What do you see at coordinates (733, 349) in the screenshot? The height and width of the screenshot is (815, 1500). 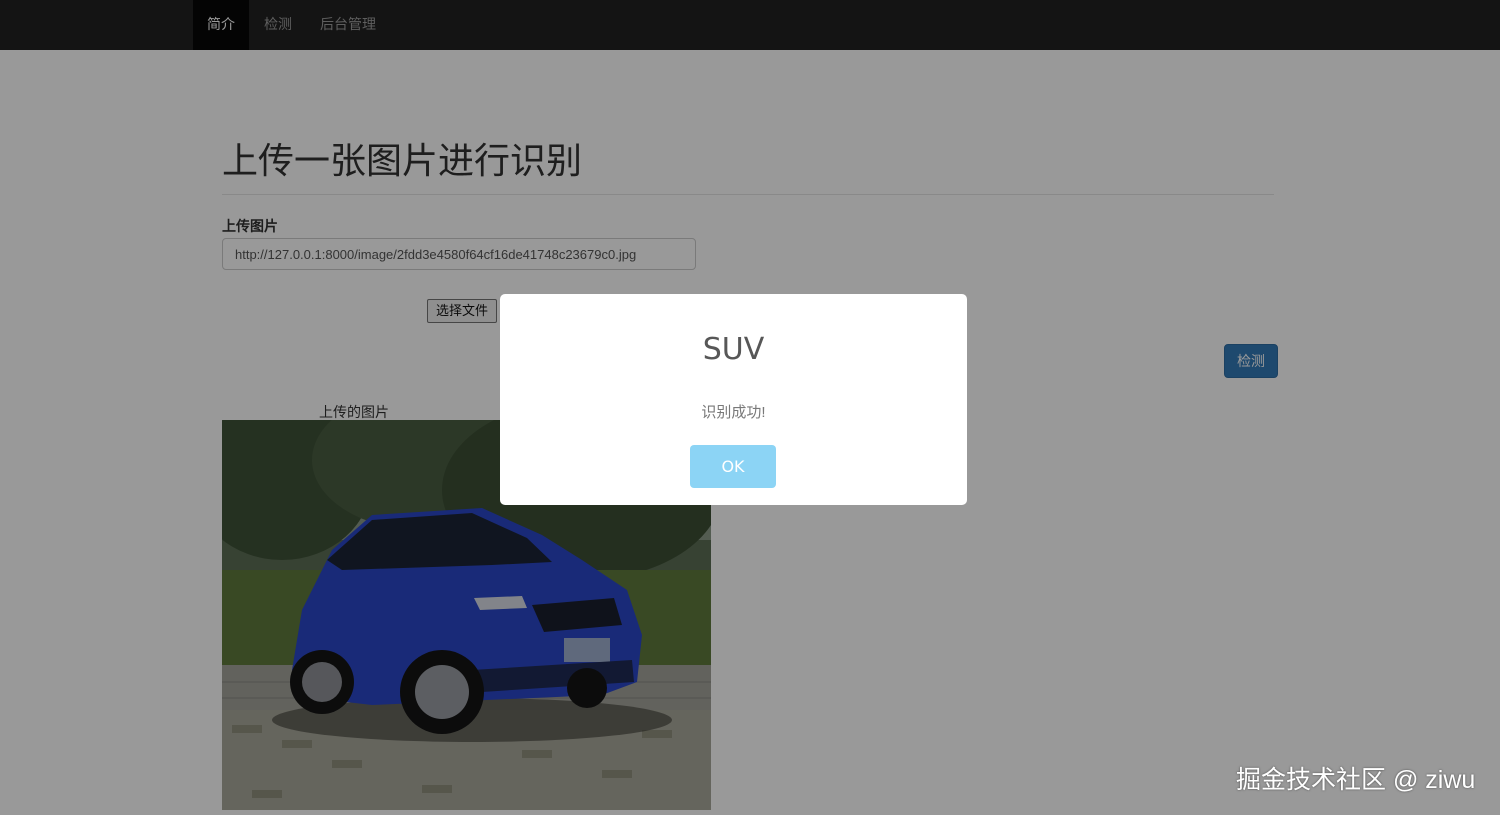 I see `dialog-title: SUV` at bounding box center [733, 349].